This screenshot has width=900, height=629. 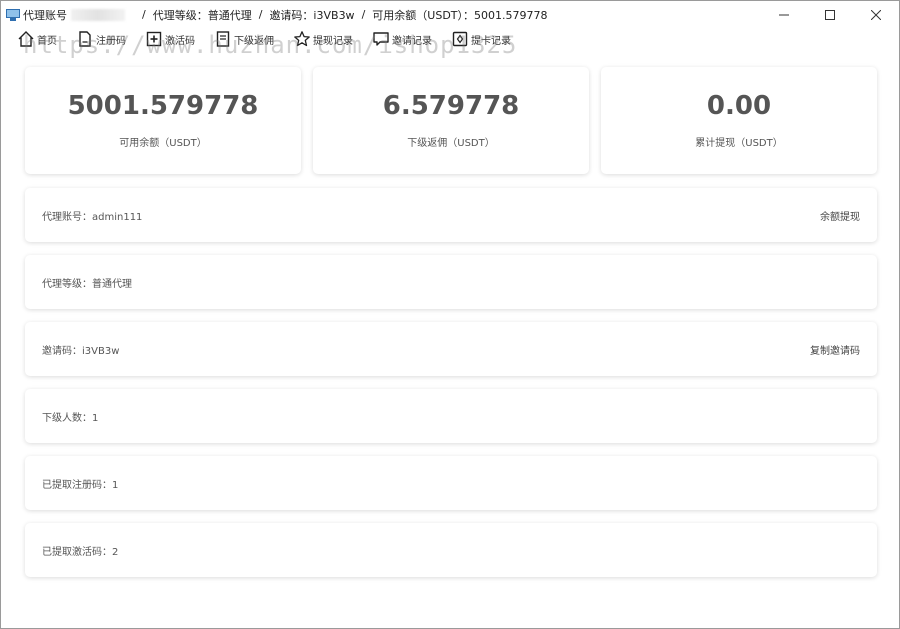 I want to click on window-controls, so click(x=830, y=14).